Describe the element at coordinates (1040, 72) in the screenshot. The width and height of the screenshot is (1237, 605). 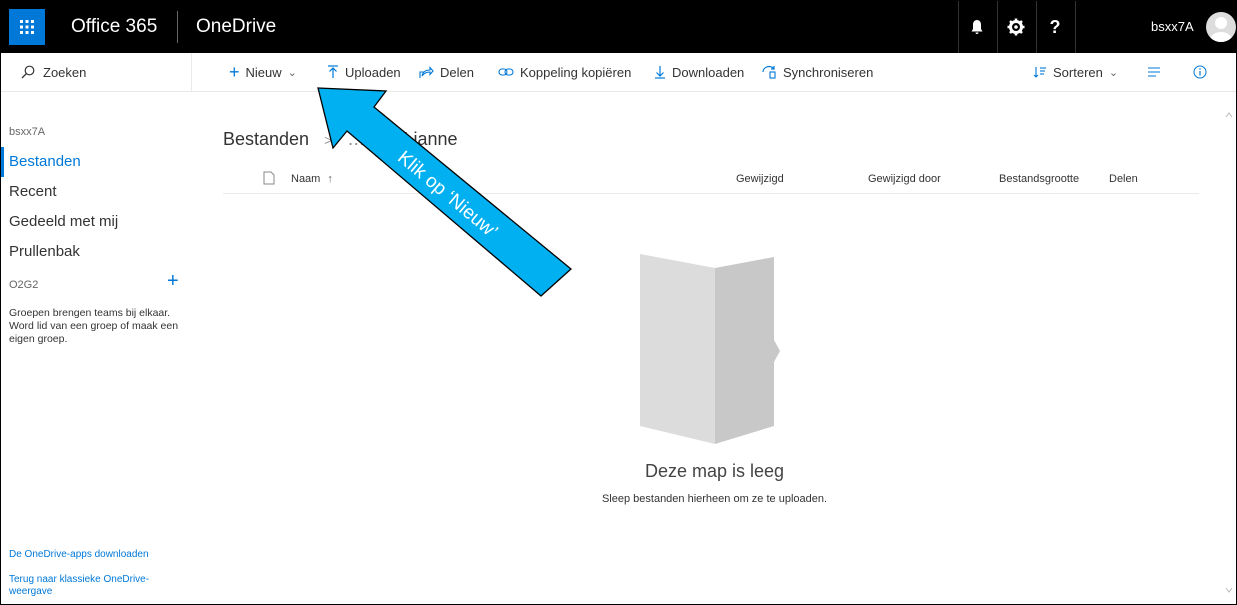
I see `sort-icon` at that location.